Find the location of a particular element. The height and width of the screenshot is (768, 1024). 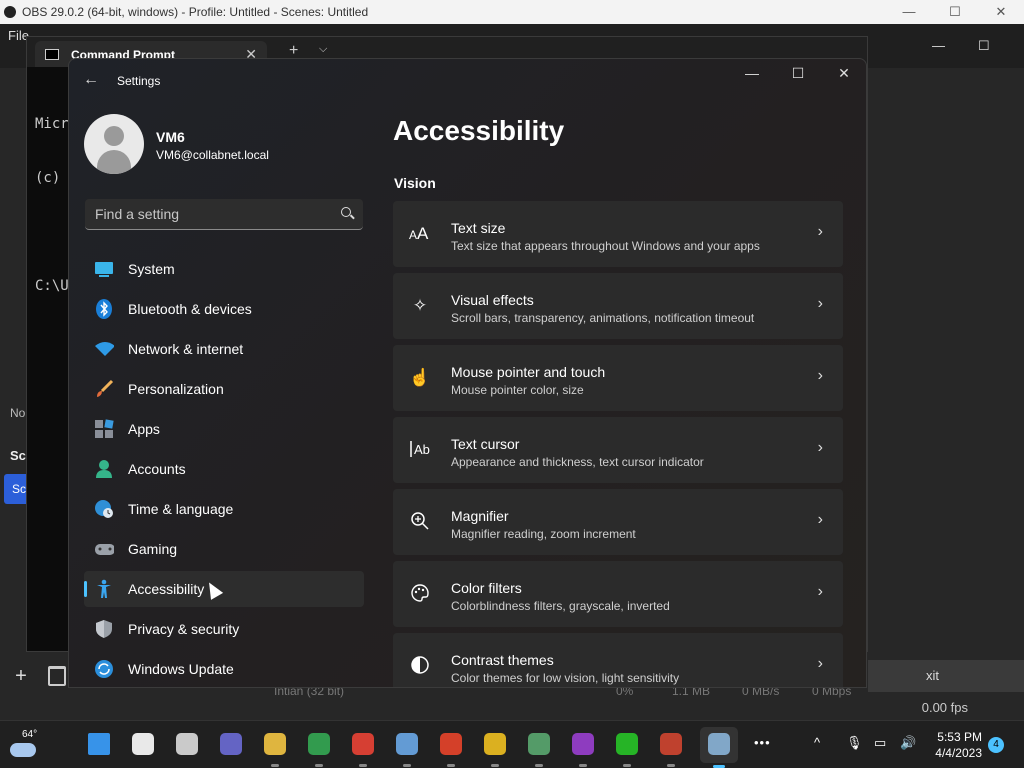

help-app-button is located at coordinates (495, 749).